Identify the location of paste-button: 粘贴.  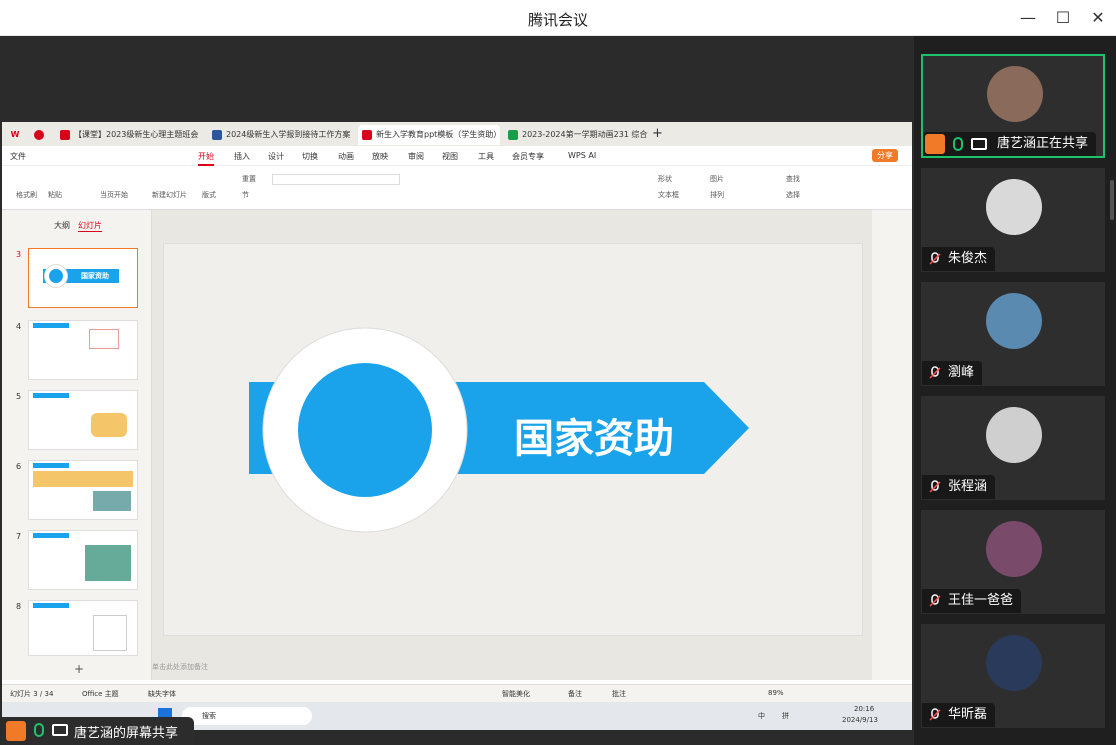
(55, 195).